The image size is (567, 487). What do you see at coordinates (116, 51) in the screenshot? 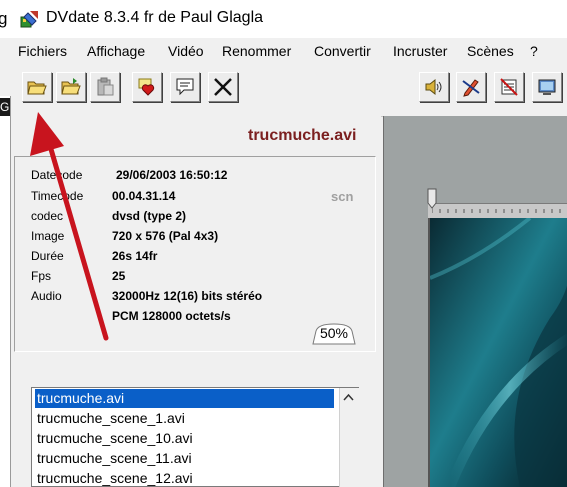
I see `menu-affichage: Affichage` at bounding box center [116, 51].